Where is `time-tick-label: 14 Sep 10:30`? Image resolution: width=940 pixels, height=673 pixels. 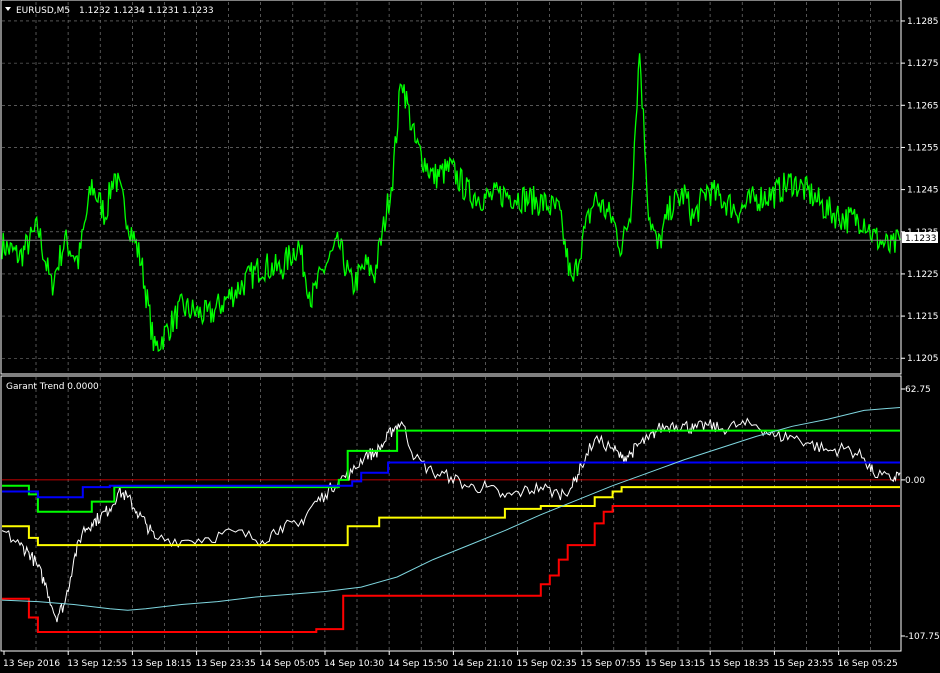
time-tick-label: 14 Sep 10:30 is located at coordinates (354, 664).